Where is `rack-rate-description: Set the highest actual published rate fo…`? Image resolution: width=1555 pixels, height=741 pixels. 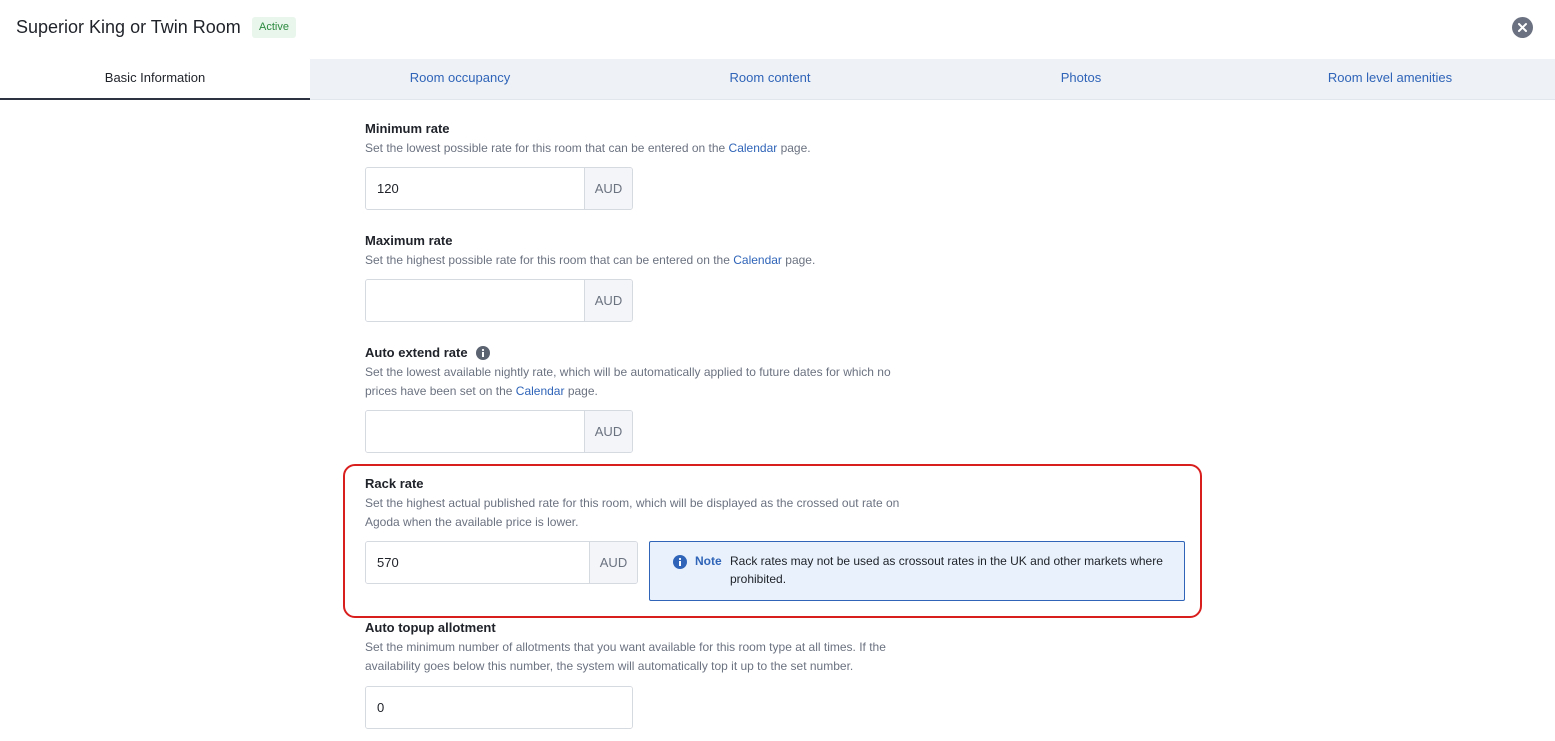 rack-rate-description: Set the highest actual published rate fo… is located at coordinates (632, 513).